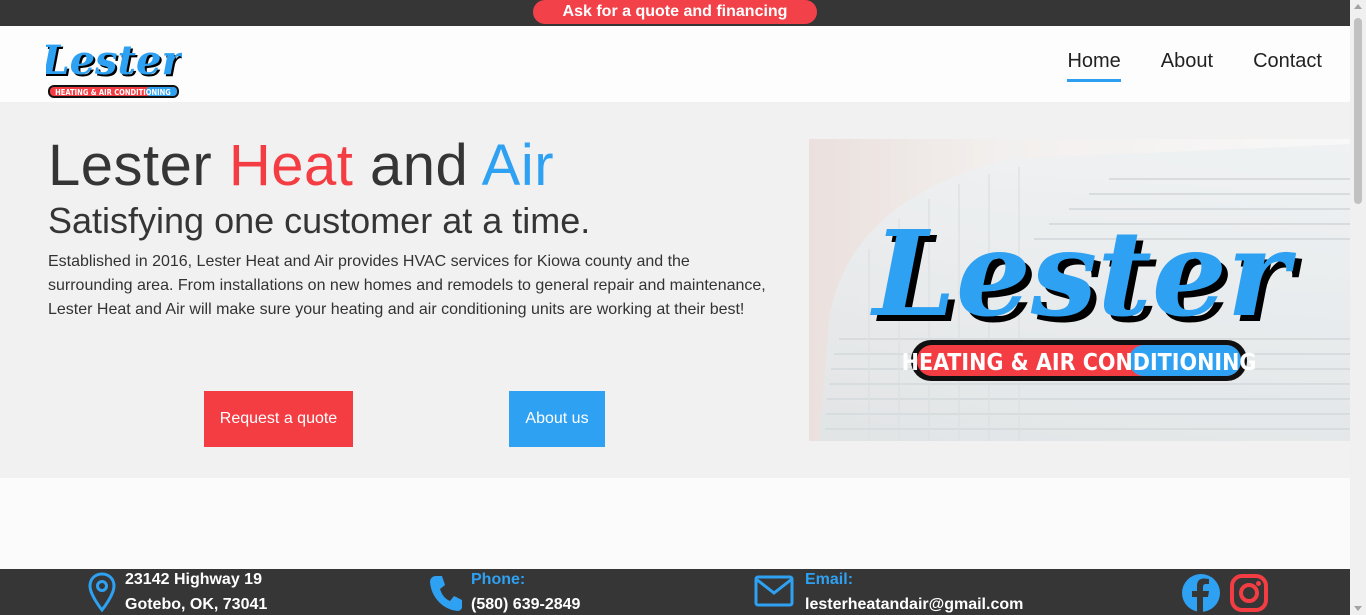 Image resolution: width=1366 pixels, height=615 pixels. What do you see at coordinates (829, 579) in the screenshot?
I see `email-label: Email:` at bounding box center [829, 579].